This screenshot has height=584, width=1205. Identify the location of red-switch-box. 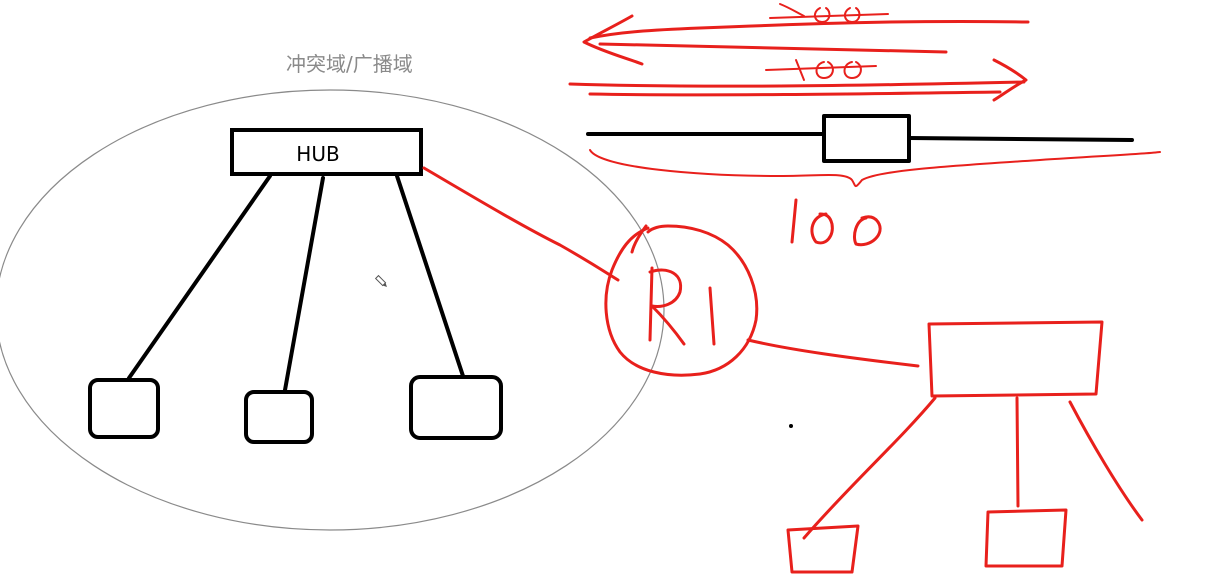
(1015, 359).